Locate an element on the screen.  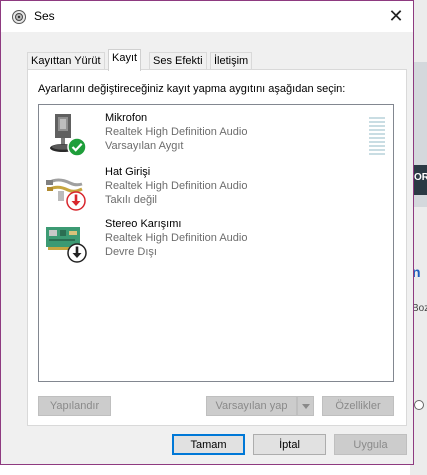
speaker-icon is located at coordinates (19, 17).